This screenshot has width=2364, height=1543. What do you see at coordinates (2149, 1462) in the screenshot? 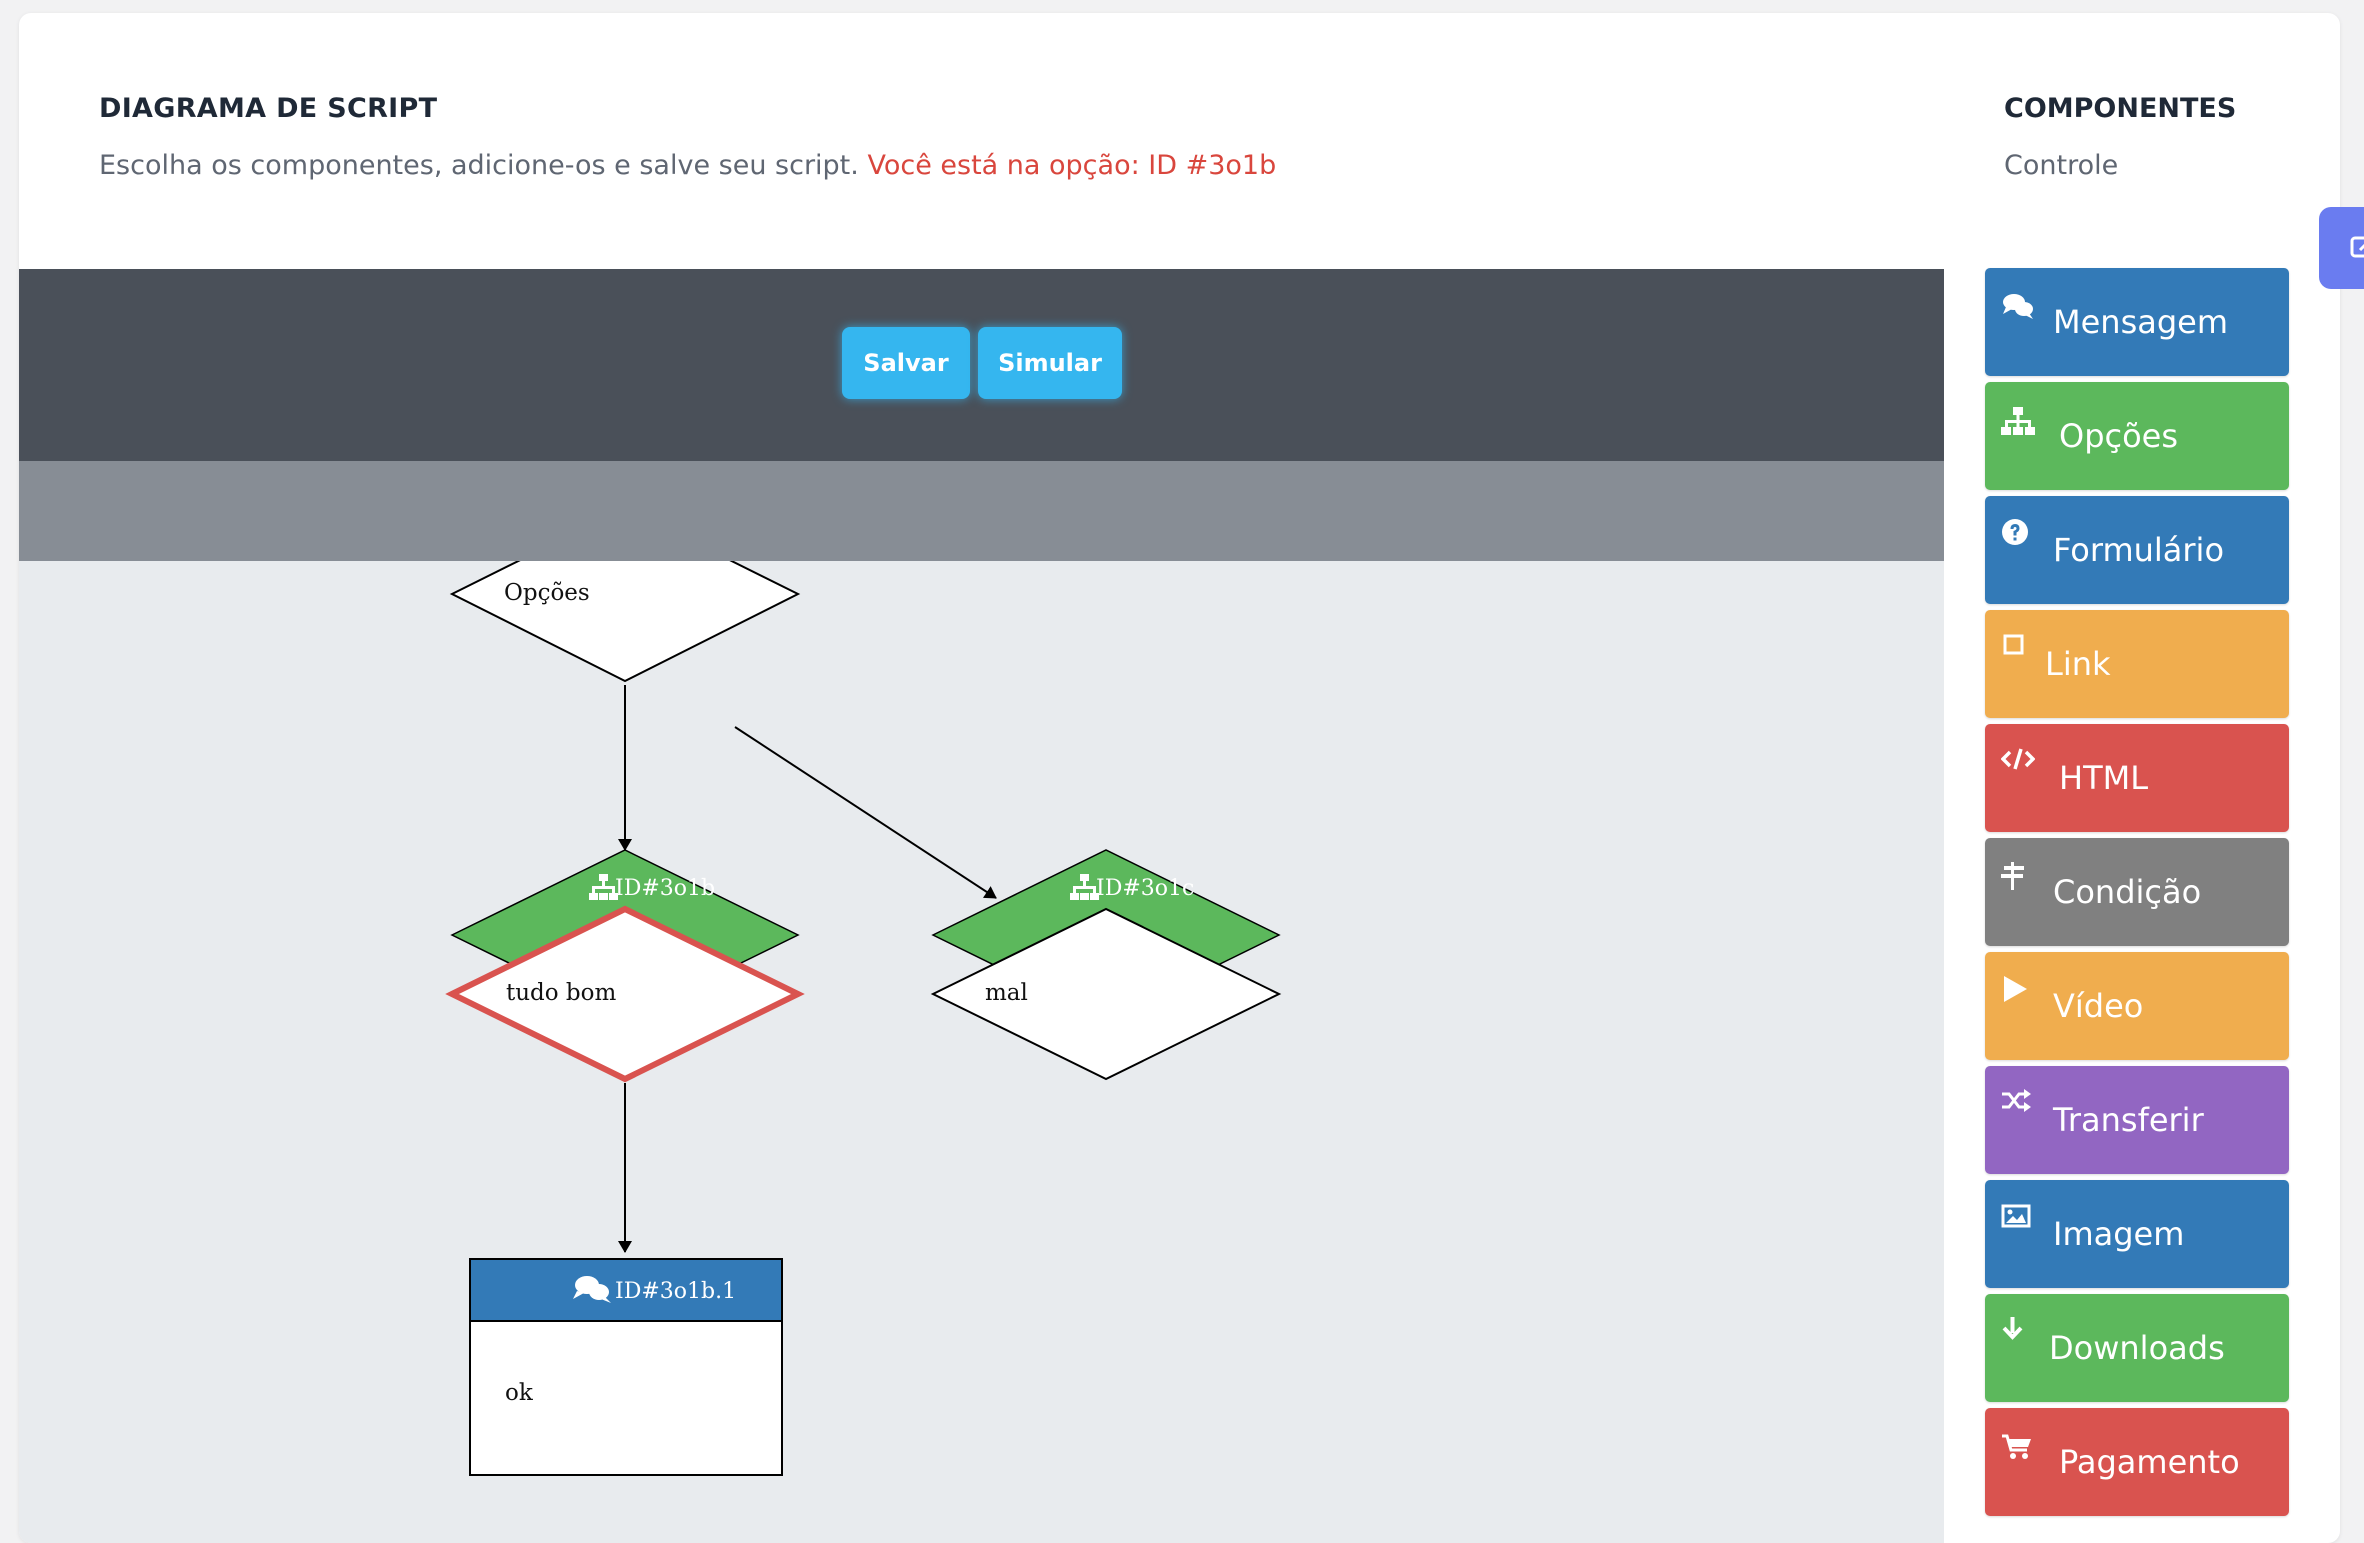
I see `component-label: Pagamento` at bounding box center [2149, 1462].